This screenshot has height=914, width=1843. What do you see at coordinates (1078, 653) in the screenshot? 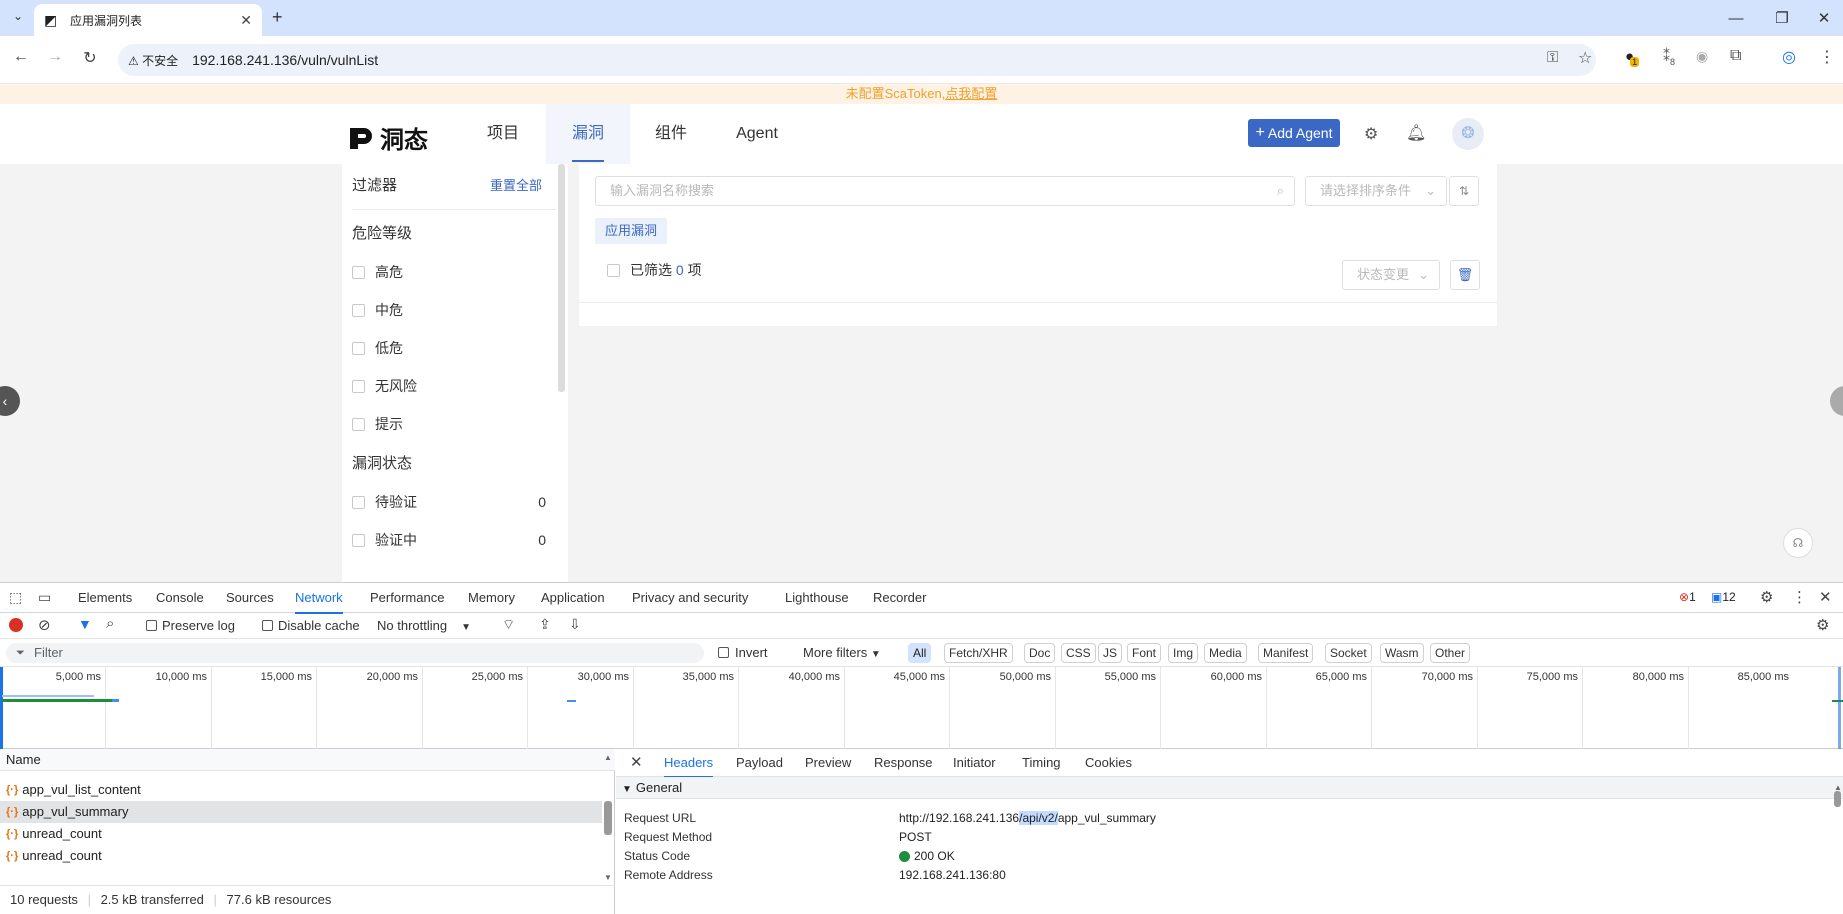
I see `type-filter-css: CSS` at bounding box center [1078, 653].